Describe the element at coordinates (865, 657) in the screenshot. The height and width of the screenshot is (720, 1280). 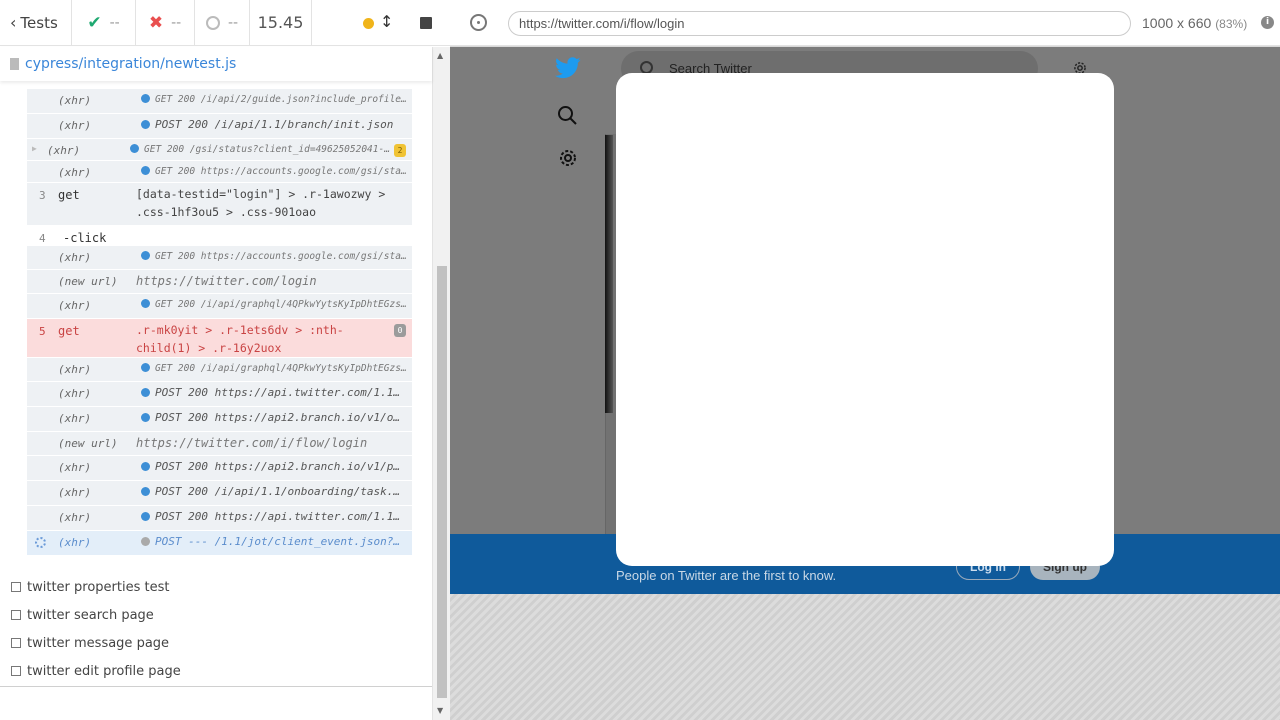
I see `viewport-background` at that location.